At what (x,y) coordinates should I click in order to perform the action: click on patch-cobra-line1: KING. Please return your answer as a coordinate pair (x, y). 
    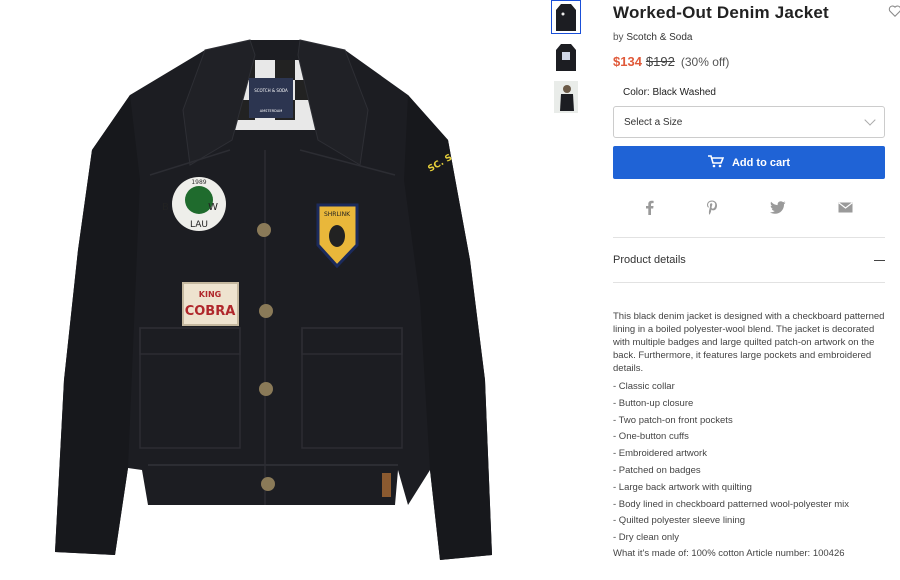
    Looking at the image, I should click on (210, 294).